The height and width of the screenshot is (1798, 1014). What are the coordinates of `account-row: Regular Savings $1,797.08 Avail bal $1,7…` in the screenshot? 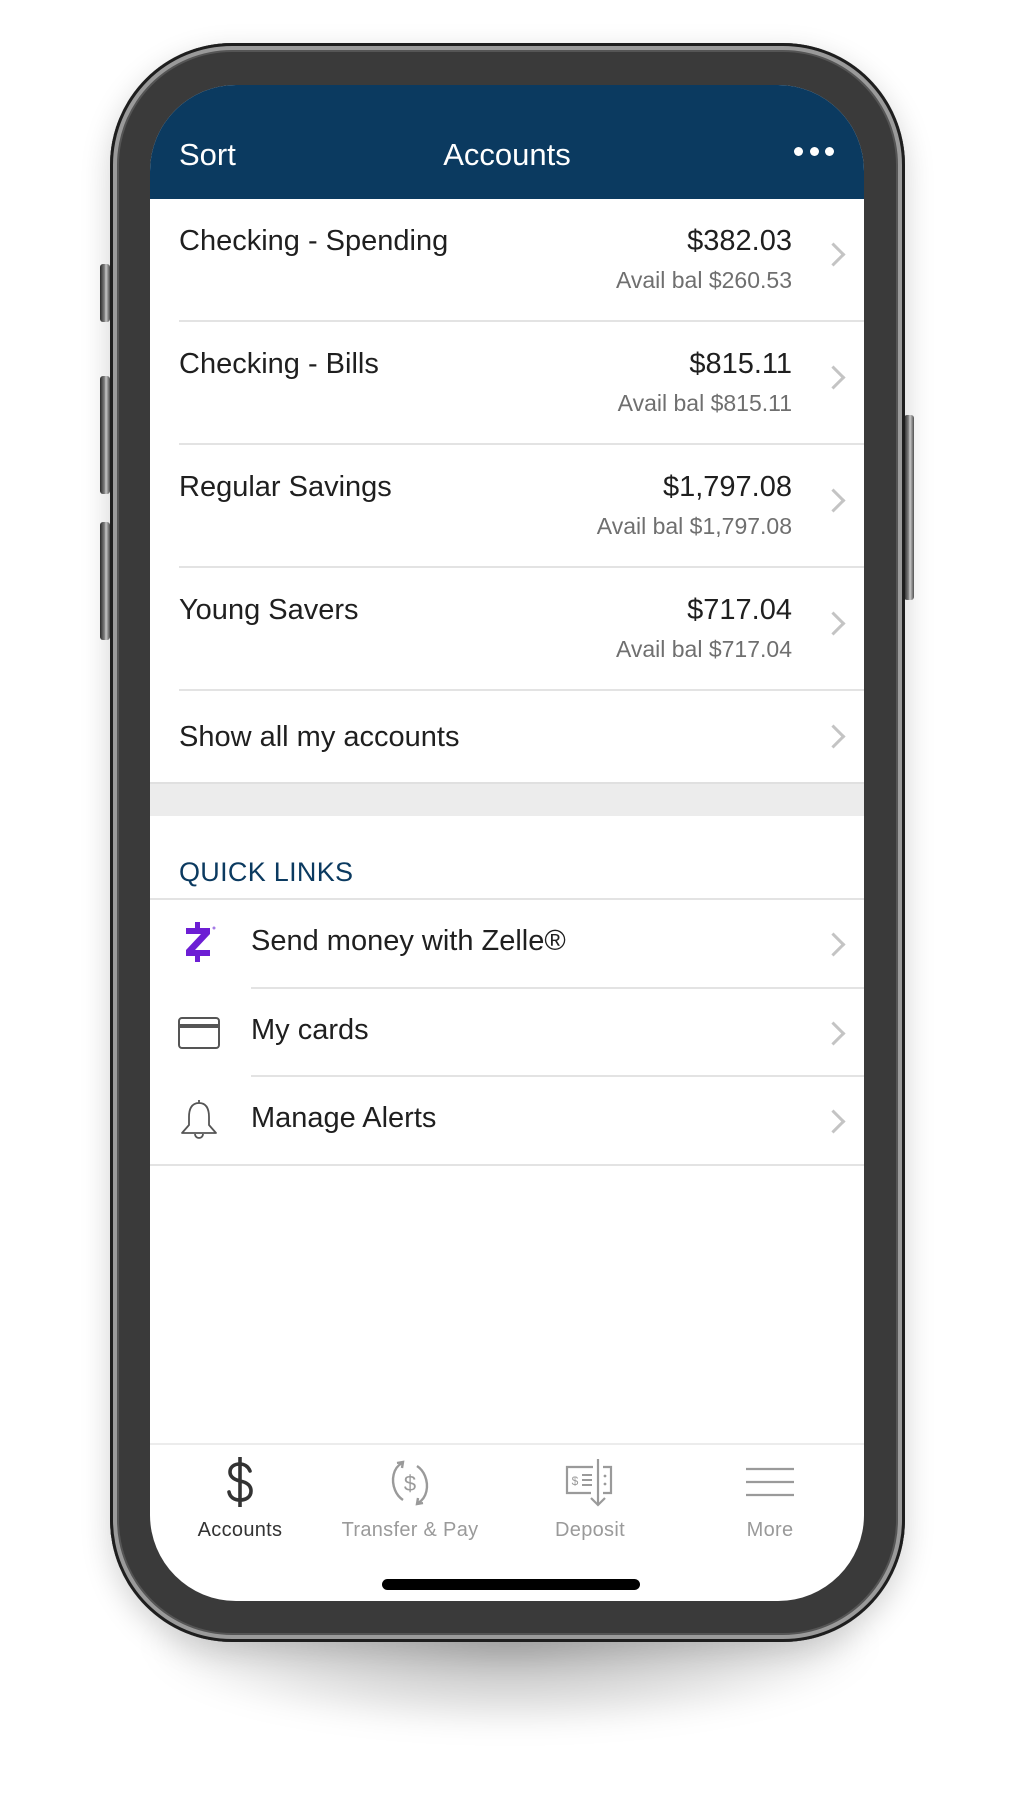 It's located at (507, 506).